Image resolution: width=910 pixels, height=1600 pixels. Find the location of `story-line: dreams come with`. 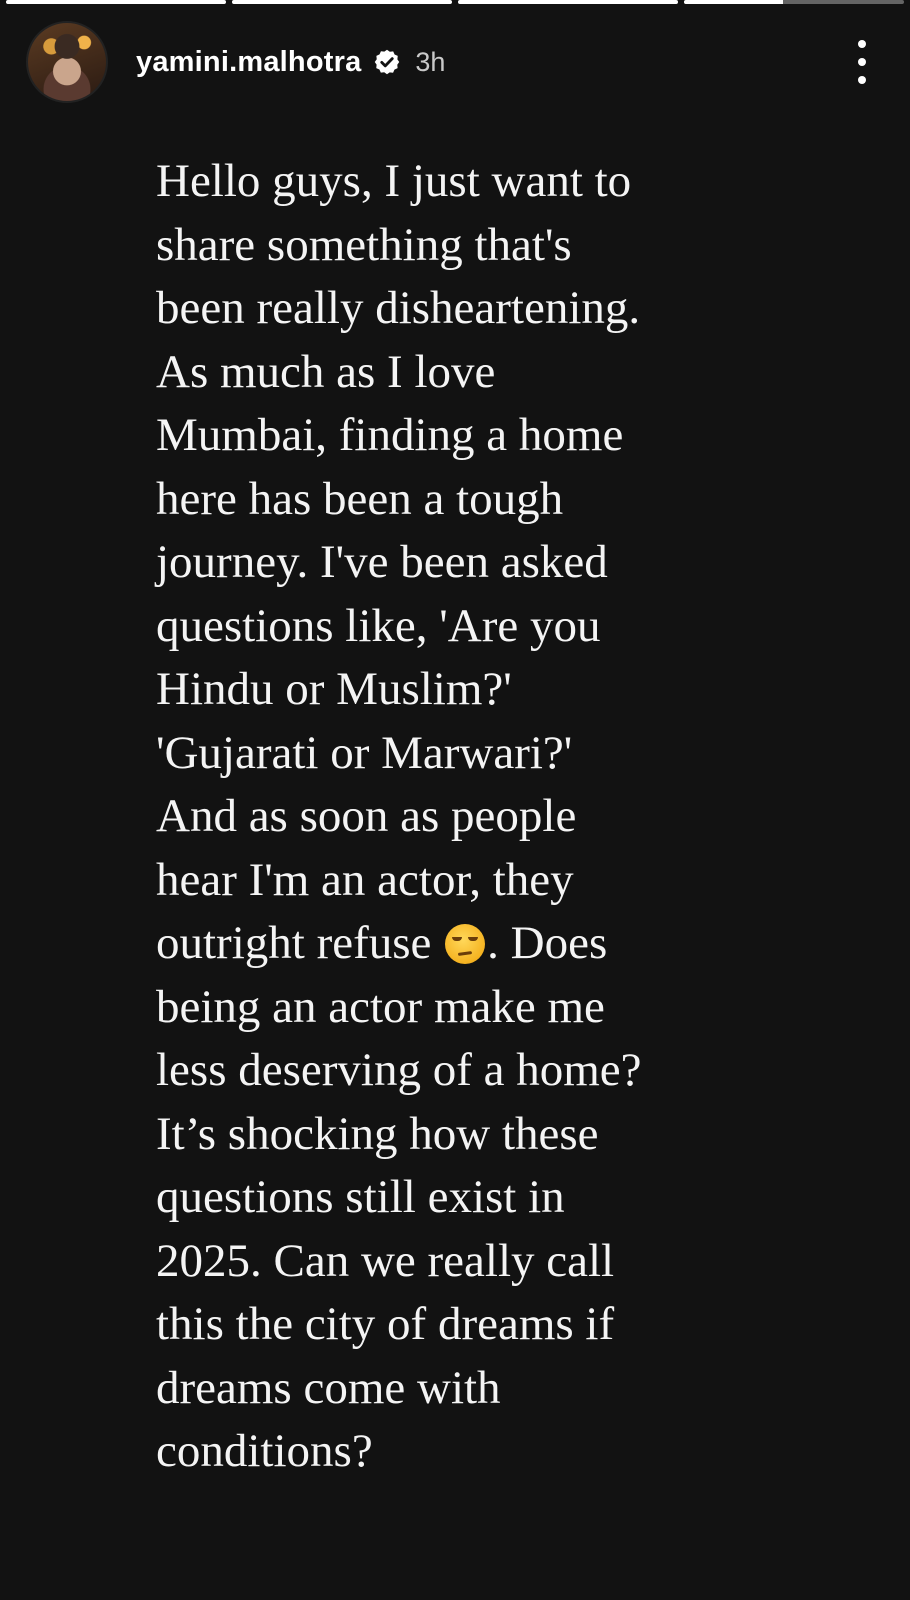

story-line: dreams come with is located at coordinates (328, 1387).